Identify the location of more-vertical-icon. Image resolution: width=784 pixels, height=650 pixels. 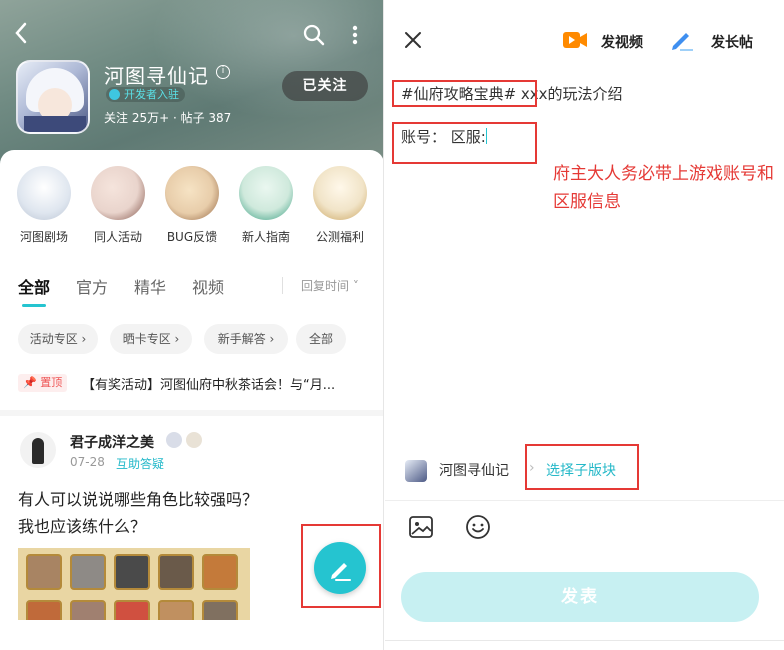
(355, 35).